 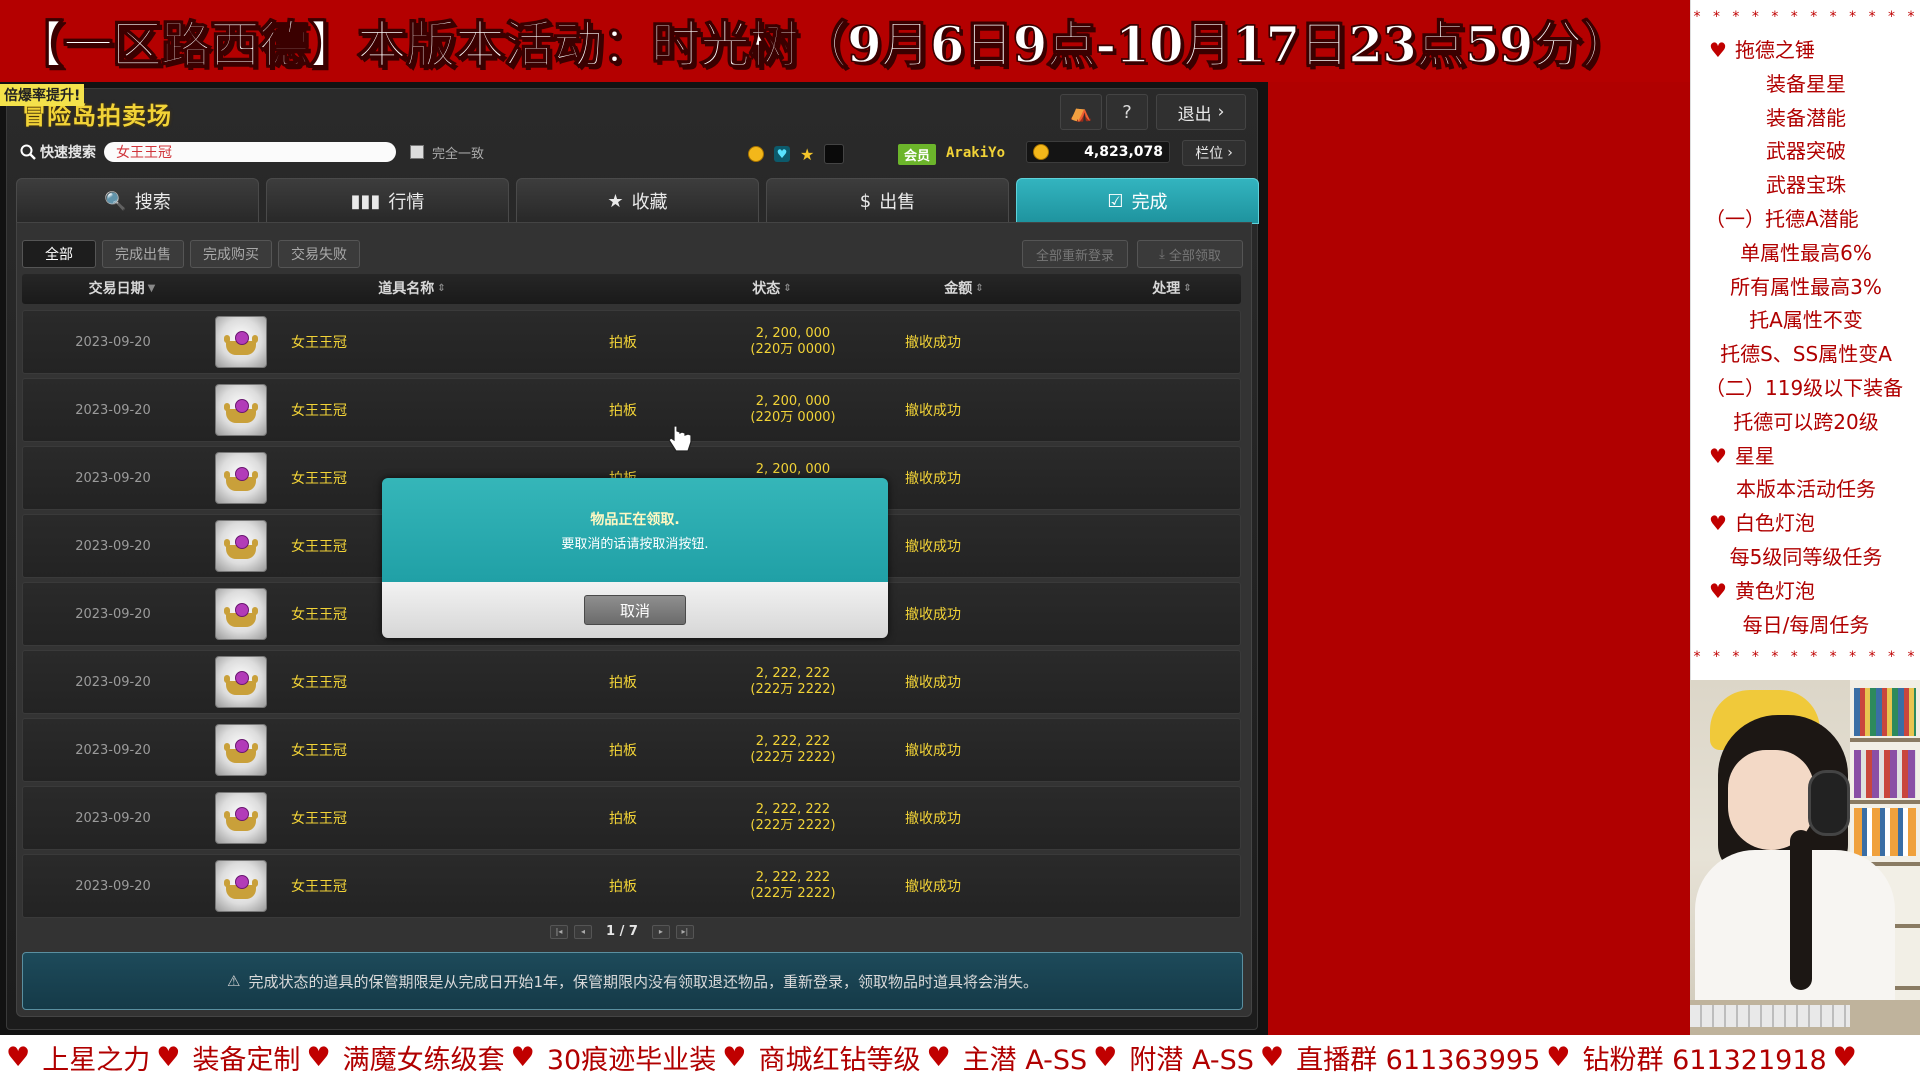 What do you see at coordinates (897, 202) in the screenshot?
I see `tab-sell-label: 出售` at bounding box center [897, 202].